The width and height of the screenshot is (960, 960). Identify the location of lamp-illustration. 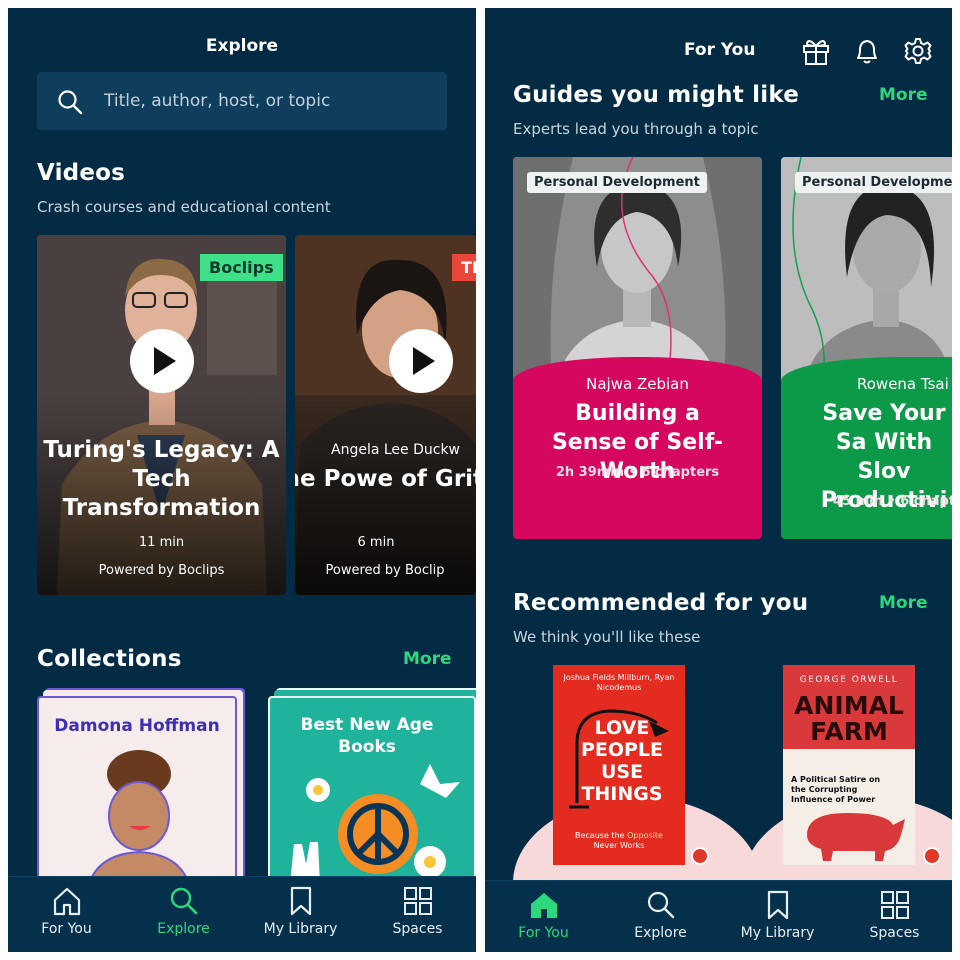
(619, 759).